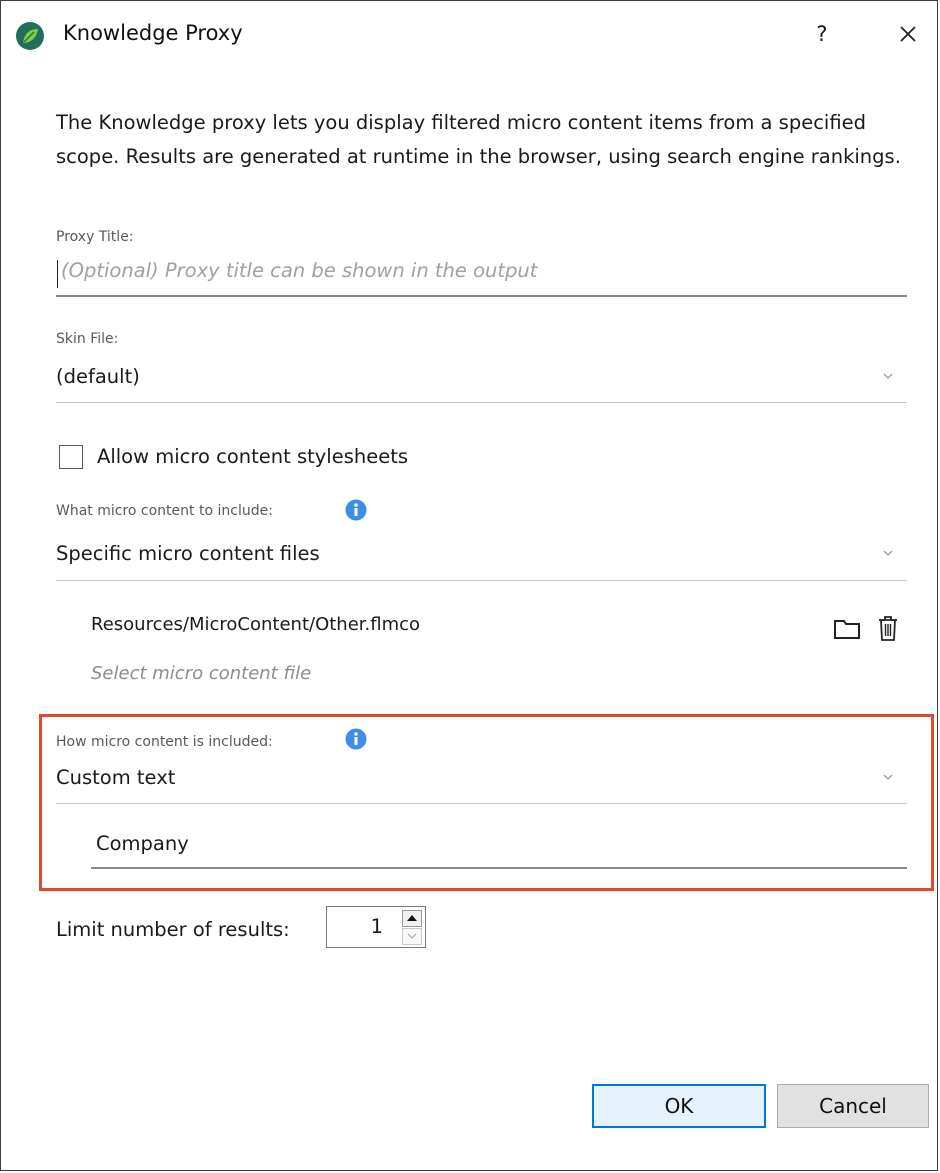 The height and width of the screenshot is (1173, 940). What do you see at coordinates (115, 777) in the screenshot?
I see `how-included-select: Custom text` at bounding box center [115, 777].